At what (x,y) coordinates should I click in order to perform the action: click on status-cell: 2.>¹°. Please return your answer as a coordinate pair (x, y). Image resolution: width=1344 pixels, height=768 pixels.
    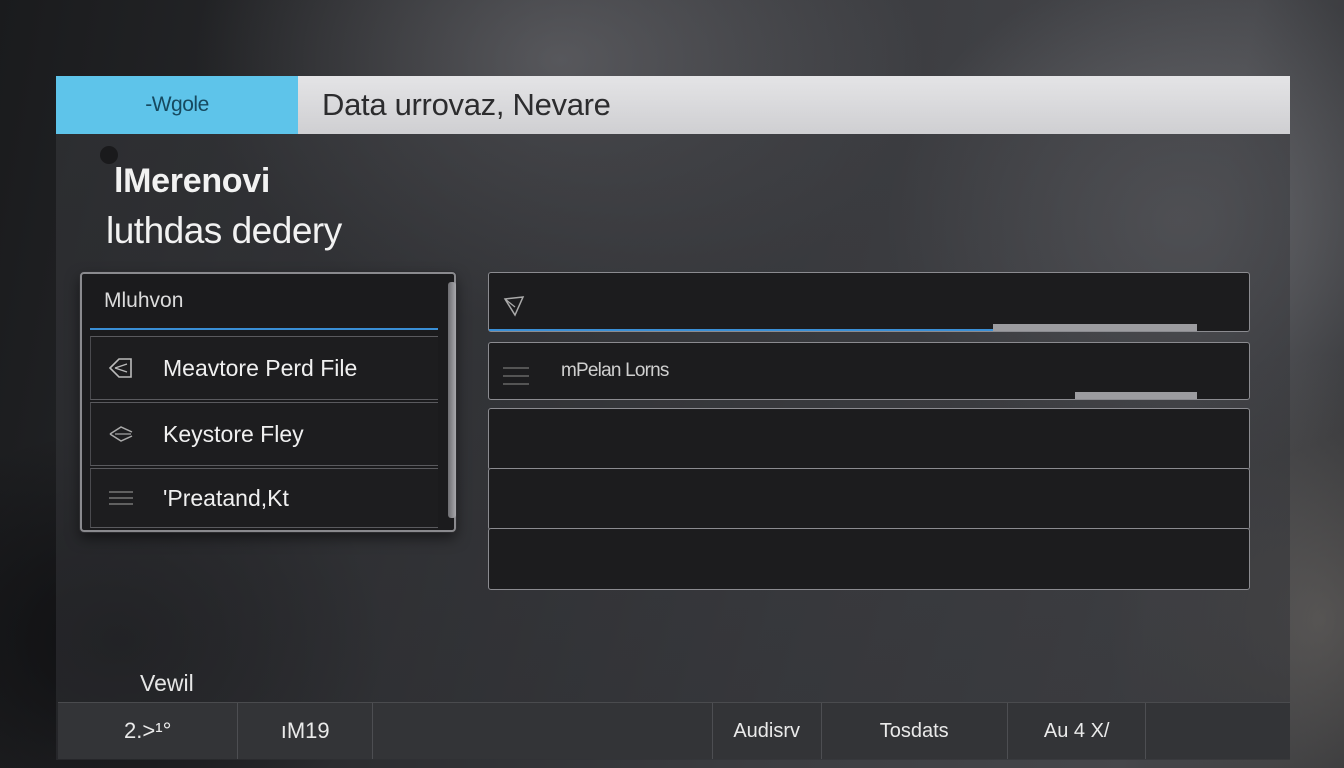
    Looking at the image, I should click on (148, 731).